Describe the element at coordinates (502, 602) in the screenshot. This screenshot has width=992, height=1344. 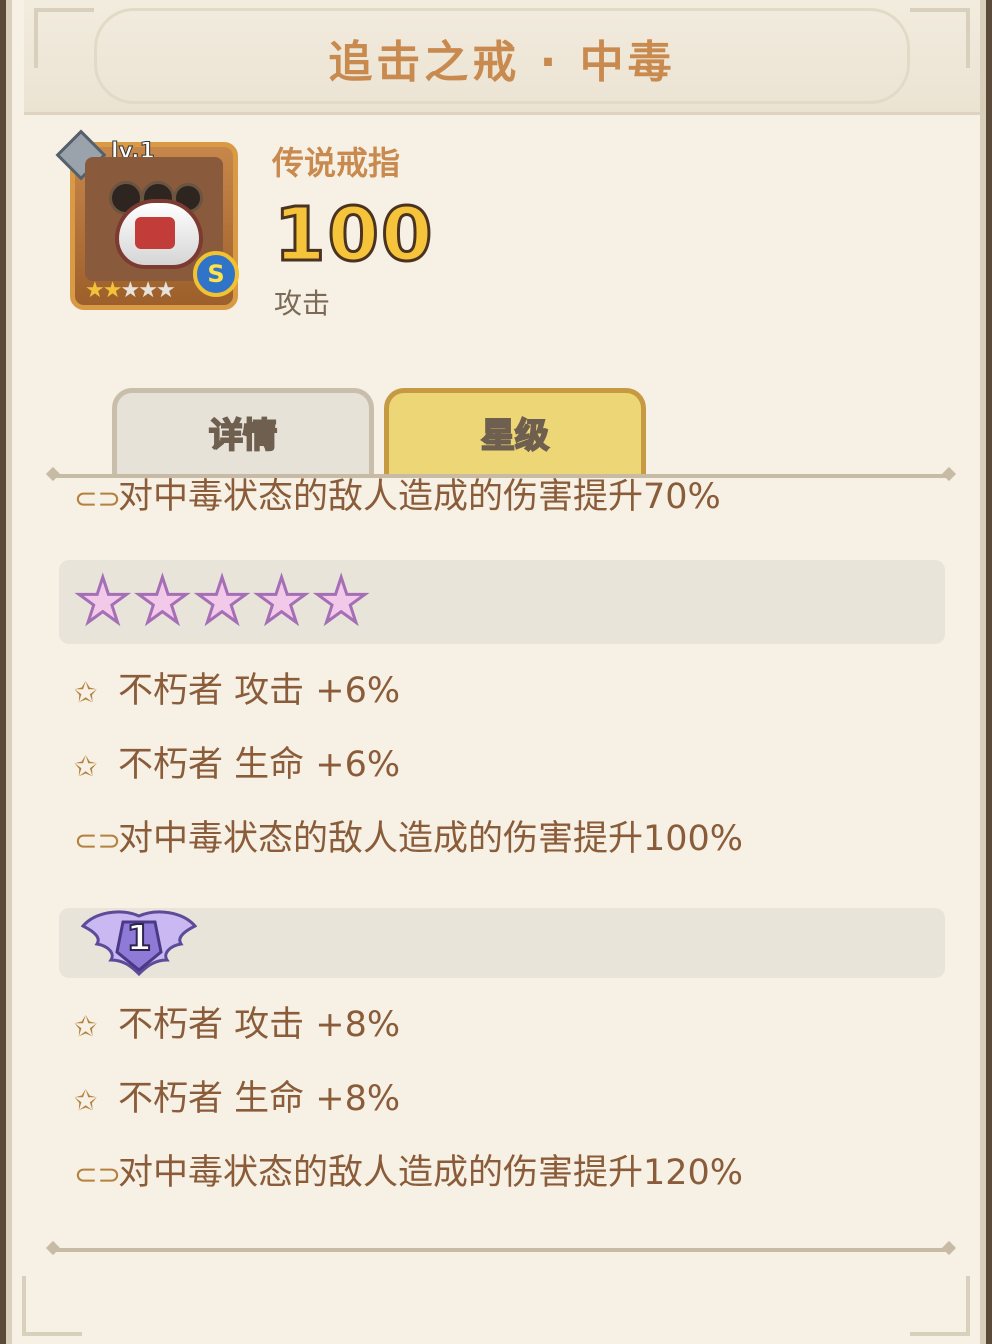
I see `tier-header-five-star: ★★★★★` at that location.